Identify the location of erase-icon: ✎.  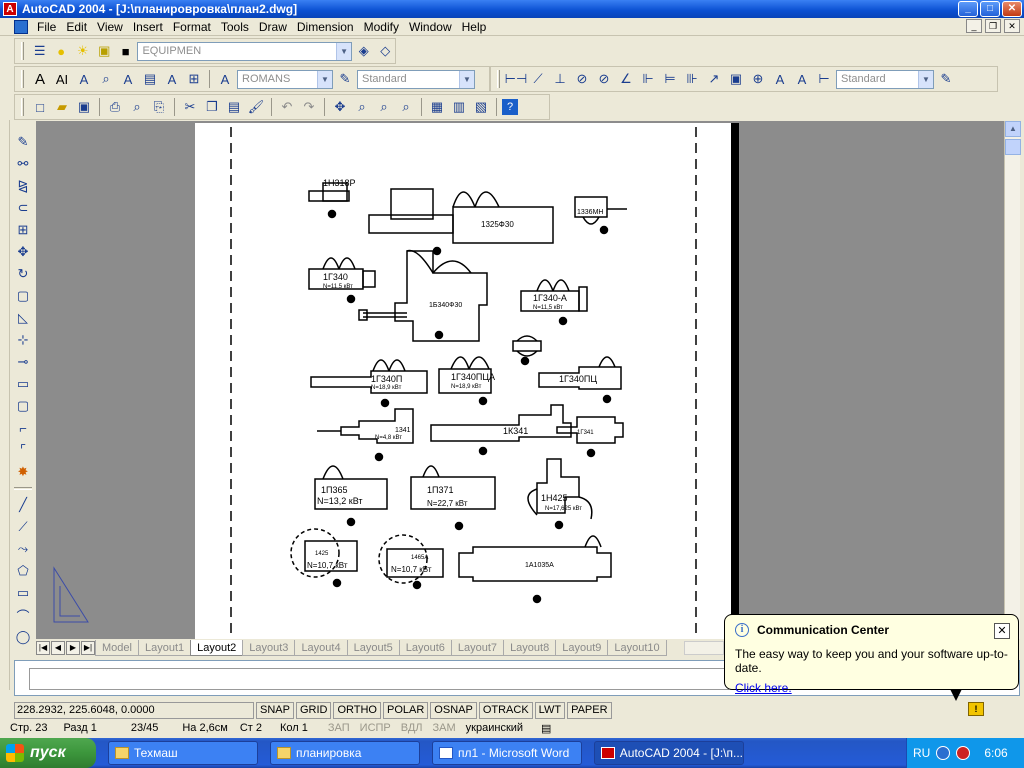
(23, 142).